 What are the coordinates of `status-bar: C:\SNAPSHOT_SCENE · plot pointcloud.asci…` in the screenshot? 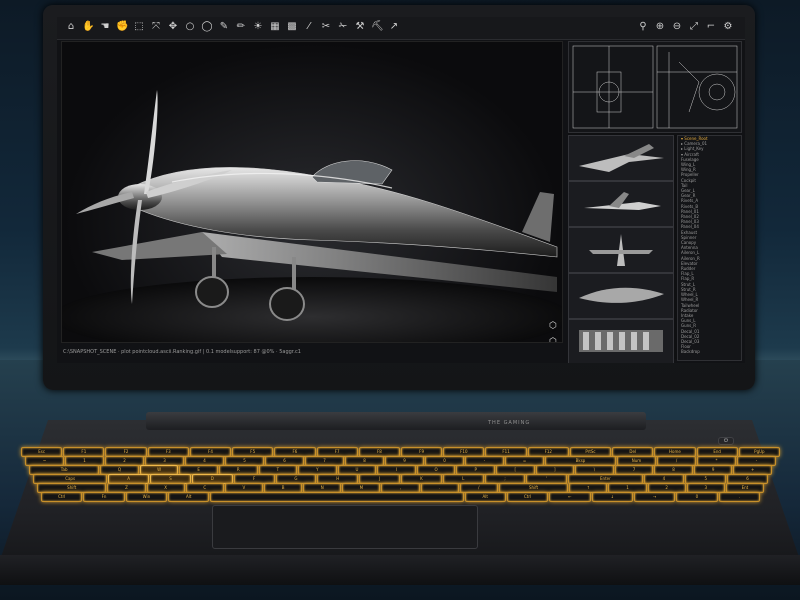 It's located at (182, 352).